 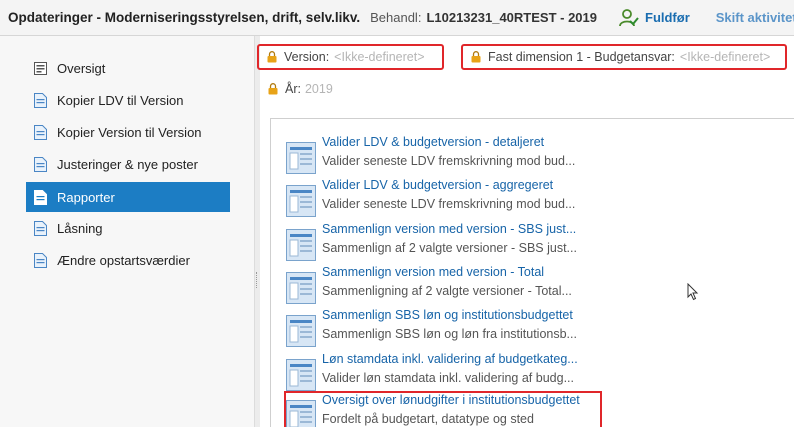 What do you see at coordinates (428, 419) in the screenshot?
I see `report-description: Fordelt på budgetart, datatype og sted` at bounding box center [428, 419].